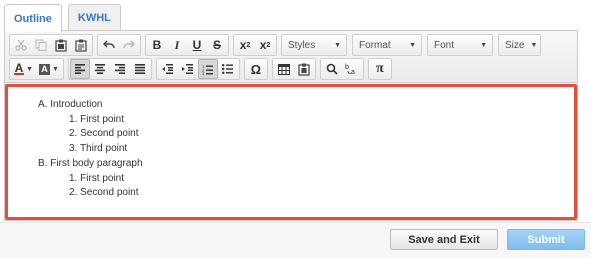 The height and width of the screenshot is (258, 591). I want to click on text-style-group: B I U S, so click(187, 45).